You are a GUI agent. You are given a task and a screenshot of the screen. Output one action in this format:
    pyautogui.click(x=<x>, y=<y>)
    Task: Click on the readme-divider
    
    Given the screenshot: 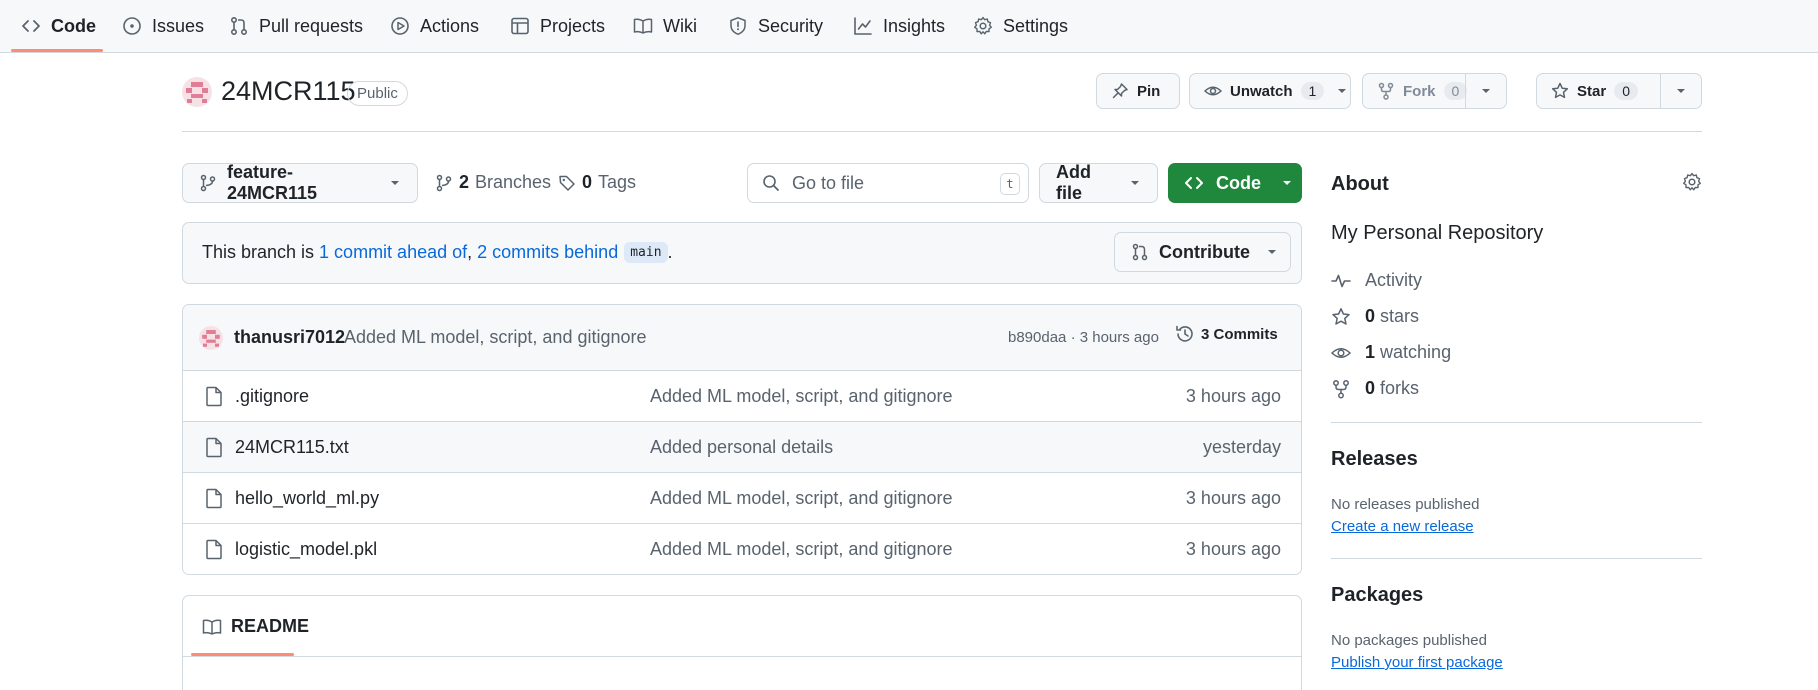 What is the action you would take?
    pyautogui.click(x=742, y=656)
    